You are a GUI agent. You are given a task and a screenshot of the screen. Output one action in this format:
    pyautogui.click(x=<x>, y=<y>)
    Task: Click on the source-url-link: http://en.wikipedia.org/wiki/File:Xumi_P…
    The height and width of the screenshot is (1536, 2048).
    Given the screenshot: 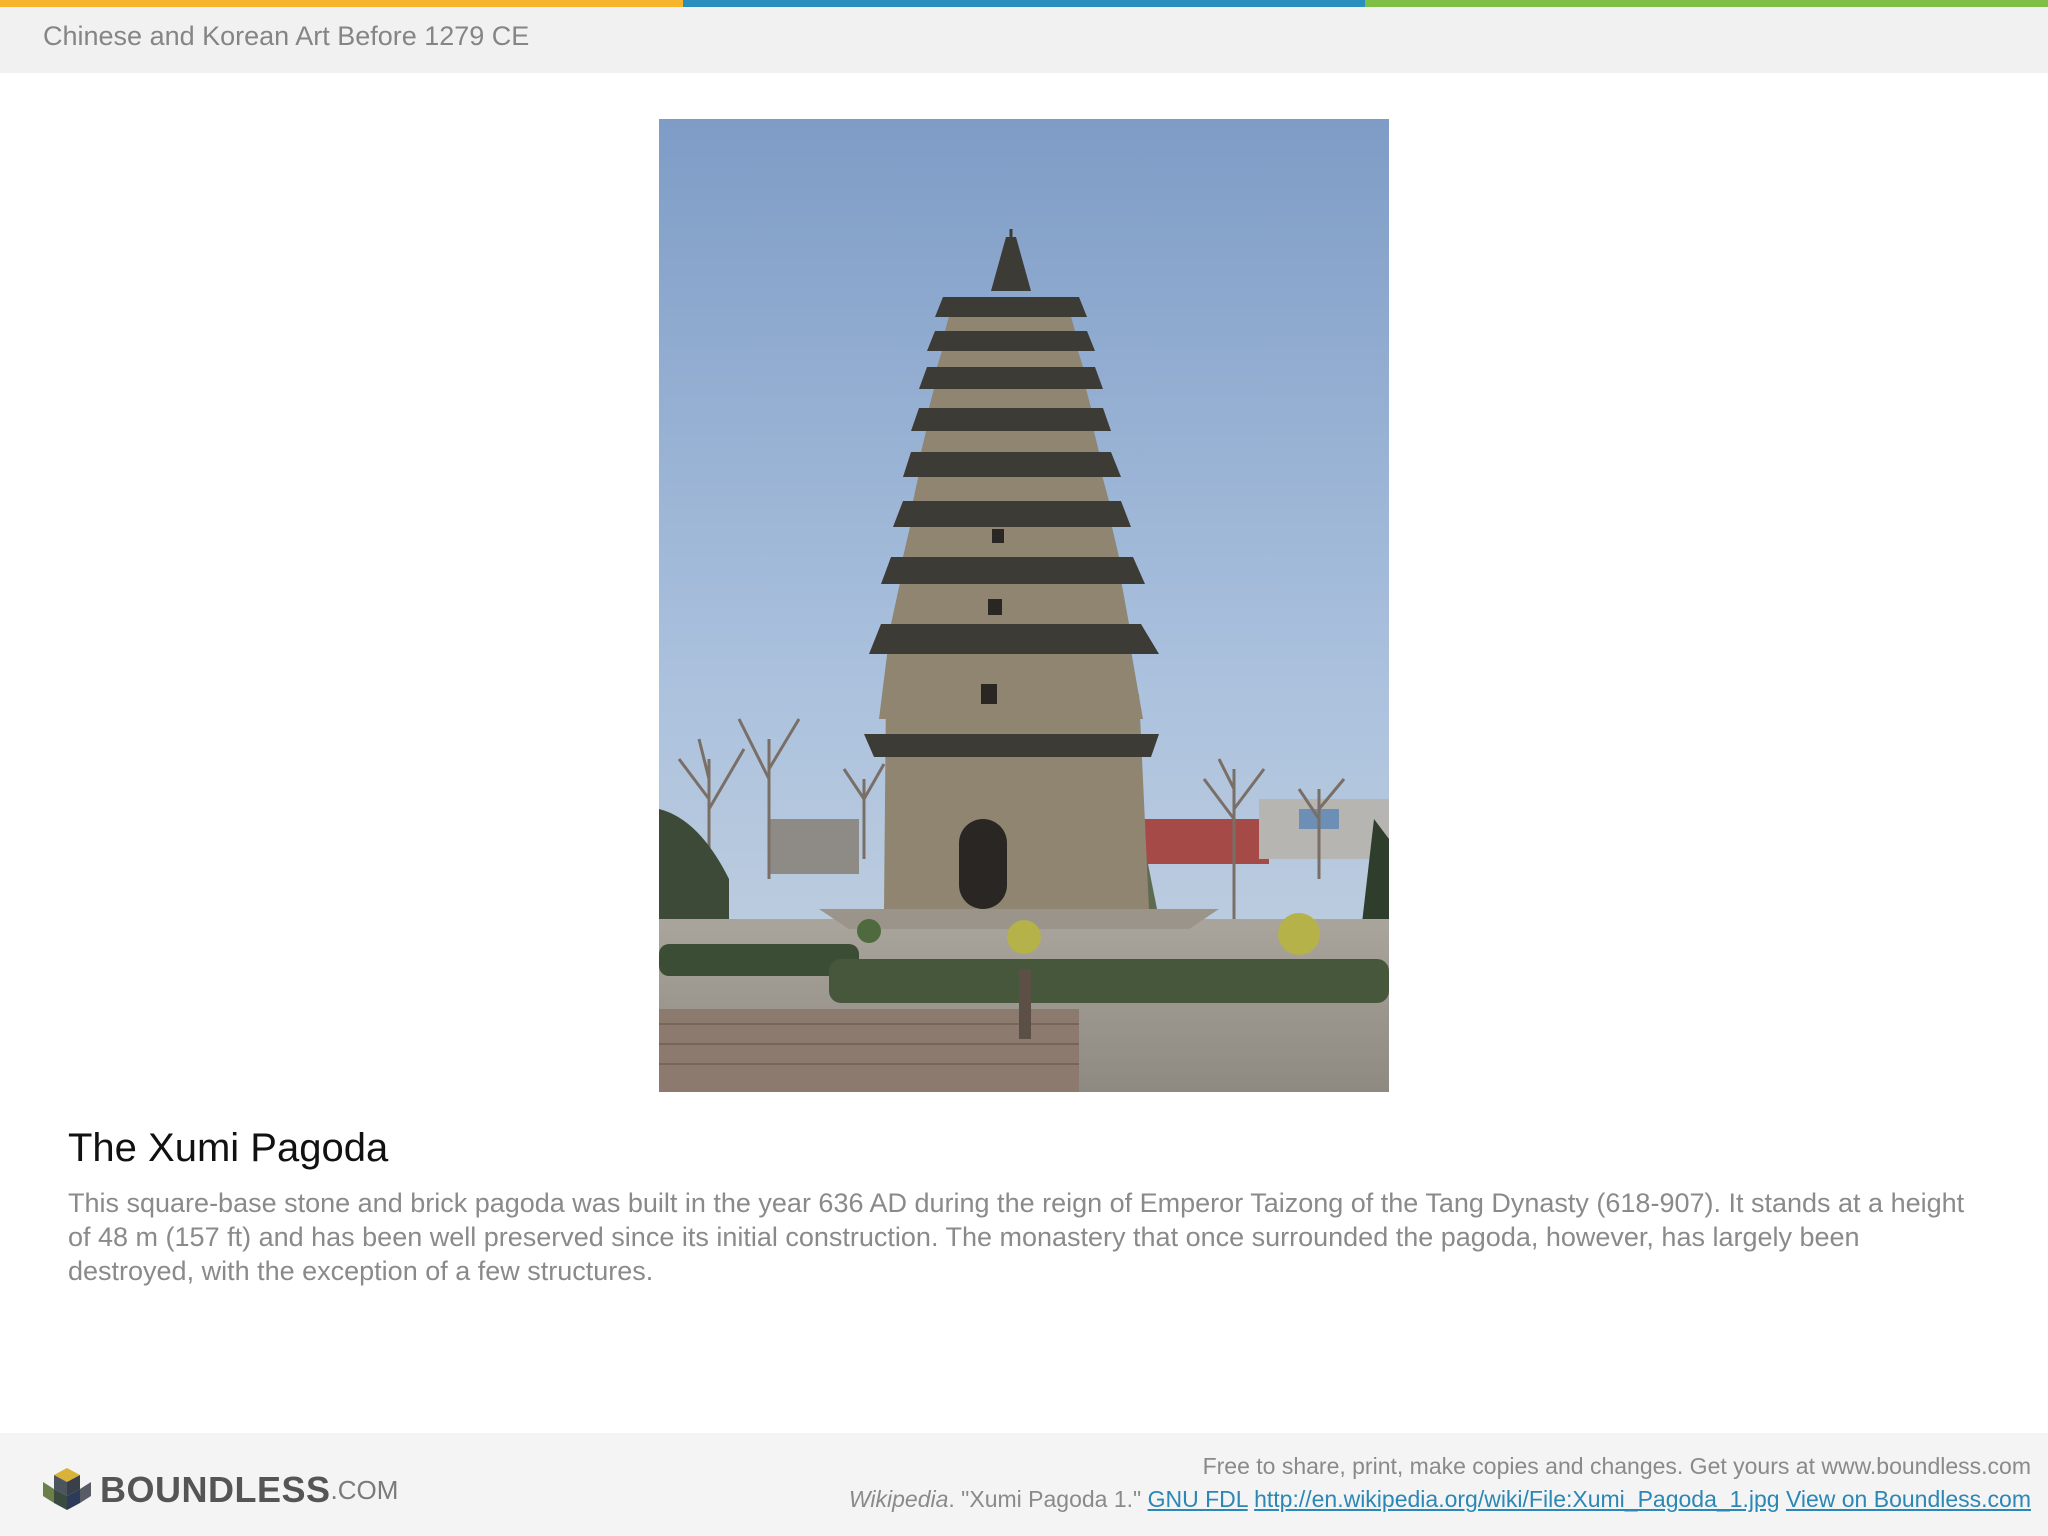 What is the action you would take?
    pyautogui.click(x=1516, y=1499)
    